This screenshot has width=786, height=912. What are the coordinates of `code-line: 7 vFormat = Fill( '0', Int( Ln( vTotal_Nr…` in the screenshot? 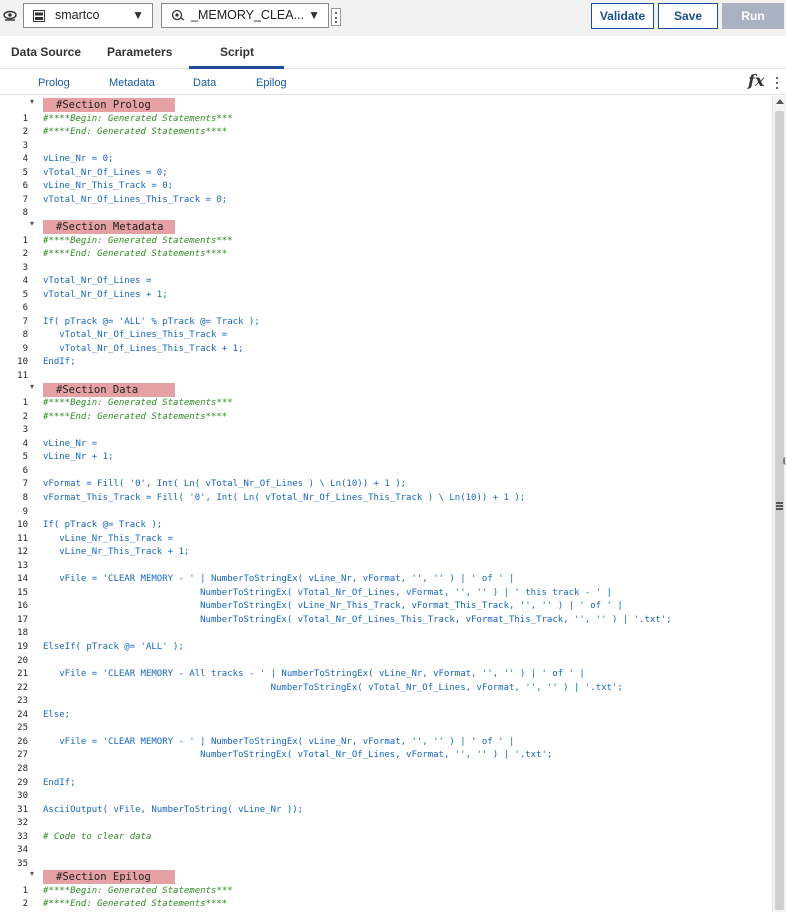 It's located at (386, 485).